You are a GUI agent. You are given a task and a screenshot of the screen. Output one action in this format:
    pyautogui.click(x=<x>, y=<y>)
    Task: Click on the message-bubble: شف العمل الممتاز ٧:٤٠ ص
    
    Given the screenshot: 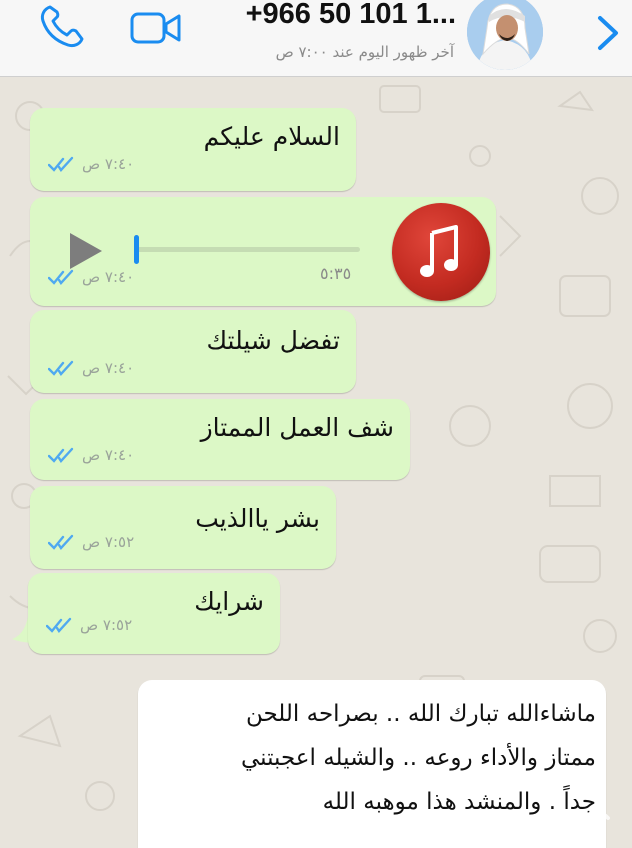 What is the action you would take?
    pyautogui.click(x=220, y=439)
    